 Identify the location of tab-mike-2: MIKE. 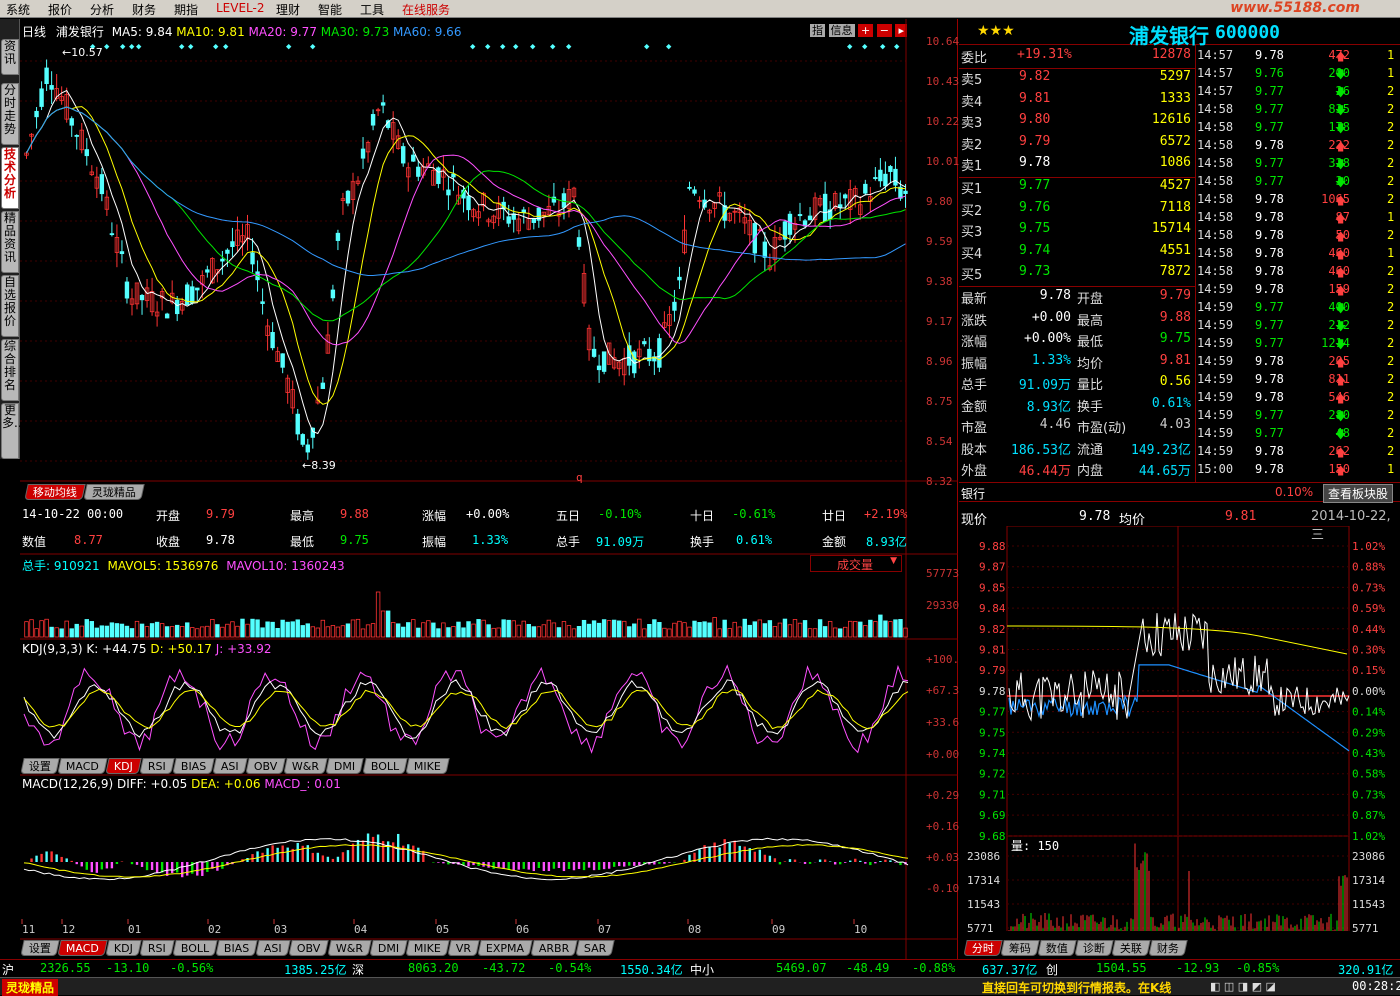
(427, 948).